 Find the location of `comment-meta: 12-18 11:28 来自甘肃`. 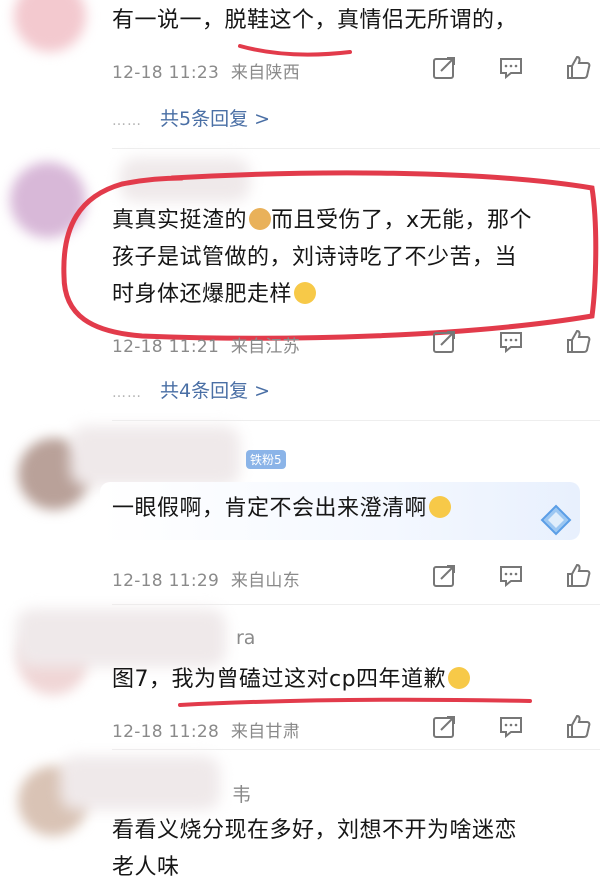

comment-meta: 12-18 11:28 来自甘肃 is located at coordinates (206, 729).